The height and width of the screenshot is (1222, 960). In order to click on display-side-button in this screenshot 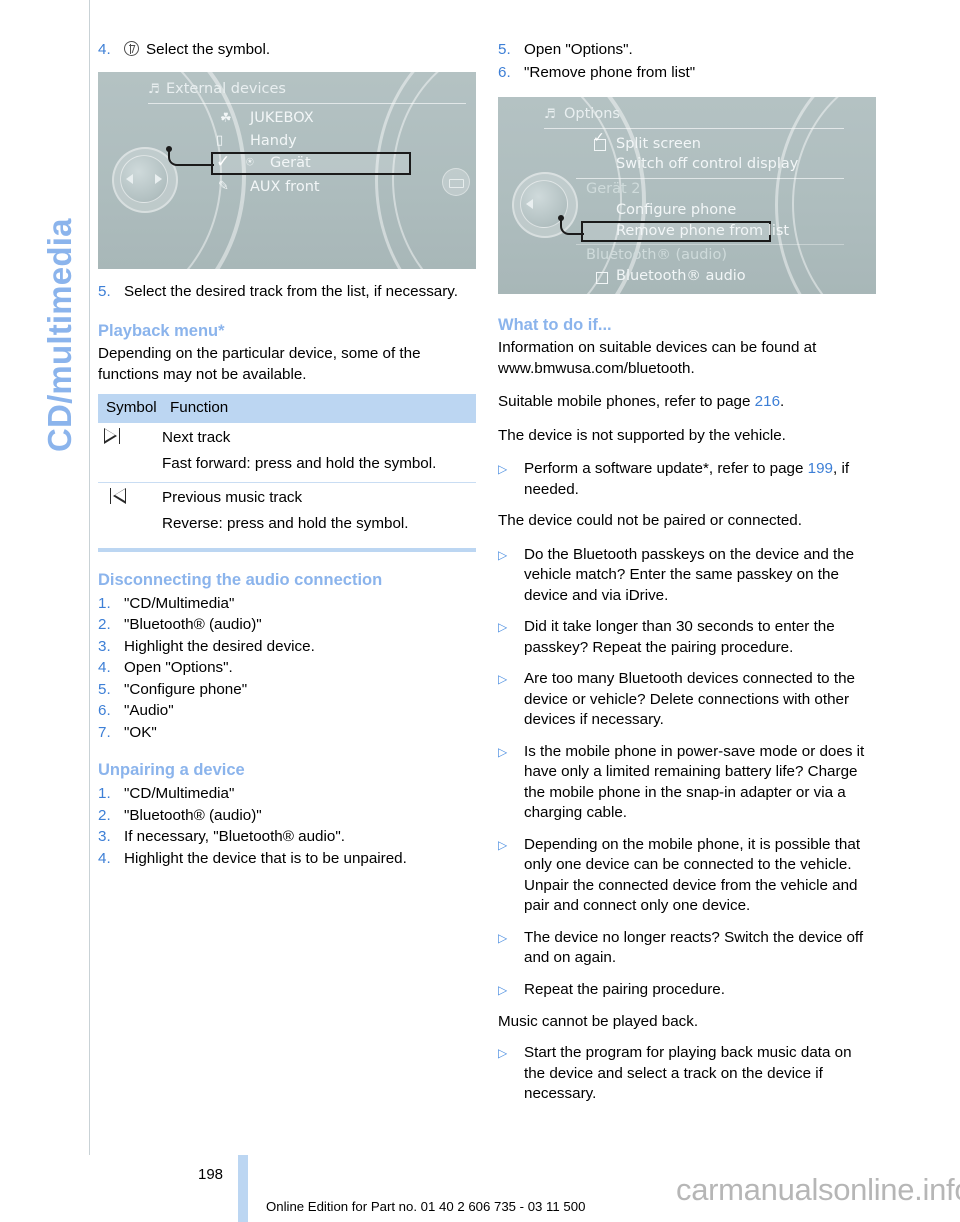, I will do `click(456, 181)`.